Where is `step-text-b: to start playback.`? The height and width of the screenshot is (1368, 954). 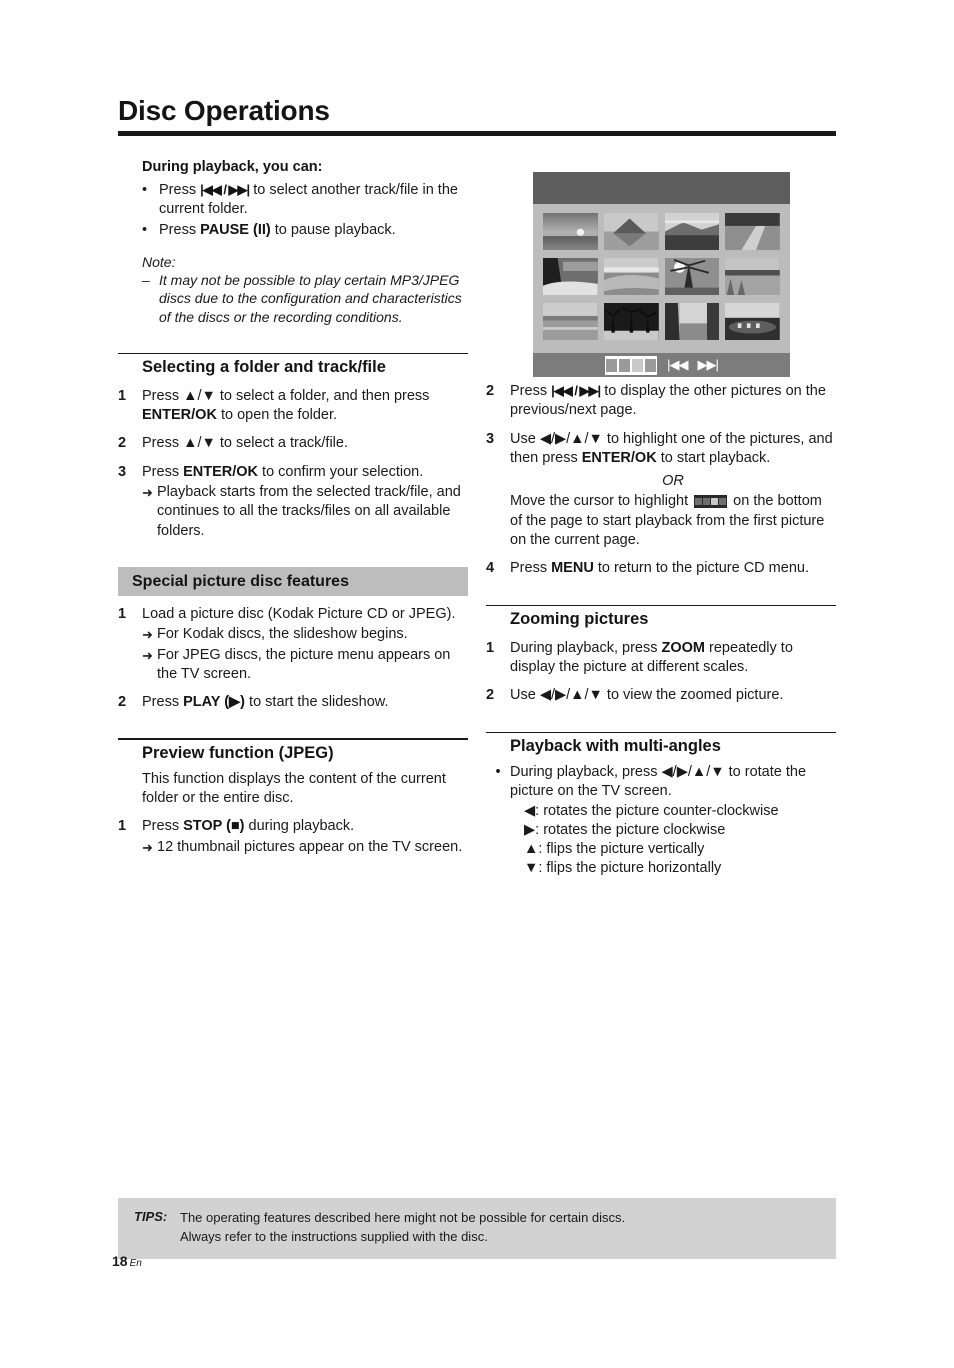
step-text-b: to start playback. is located at coordinates (713, 457).